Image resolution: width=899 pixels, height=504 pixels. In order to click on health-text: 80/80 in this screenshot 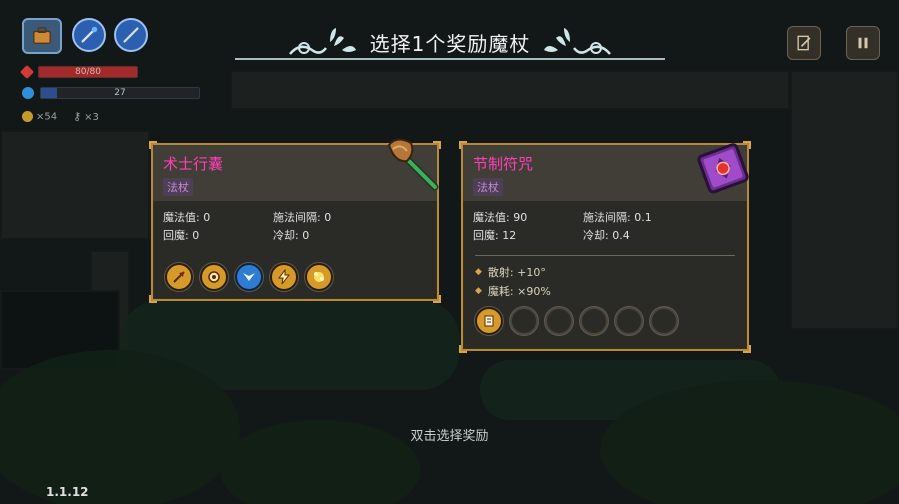, I will do `click(88, 72)`.